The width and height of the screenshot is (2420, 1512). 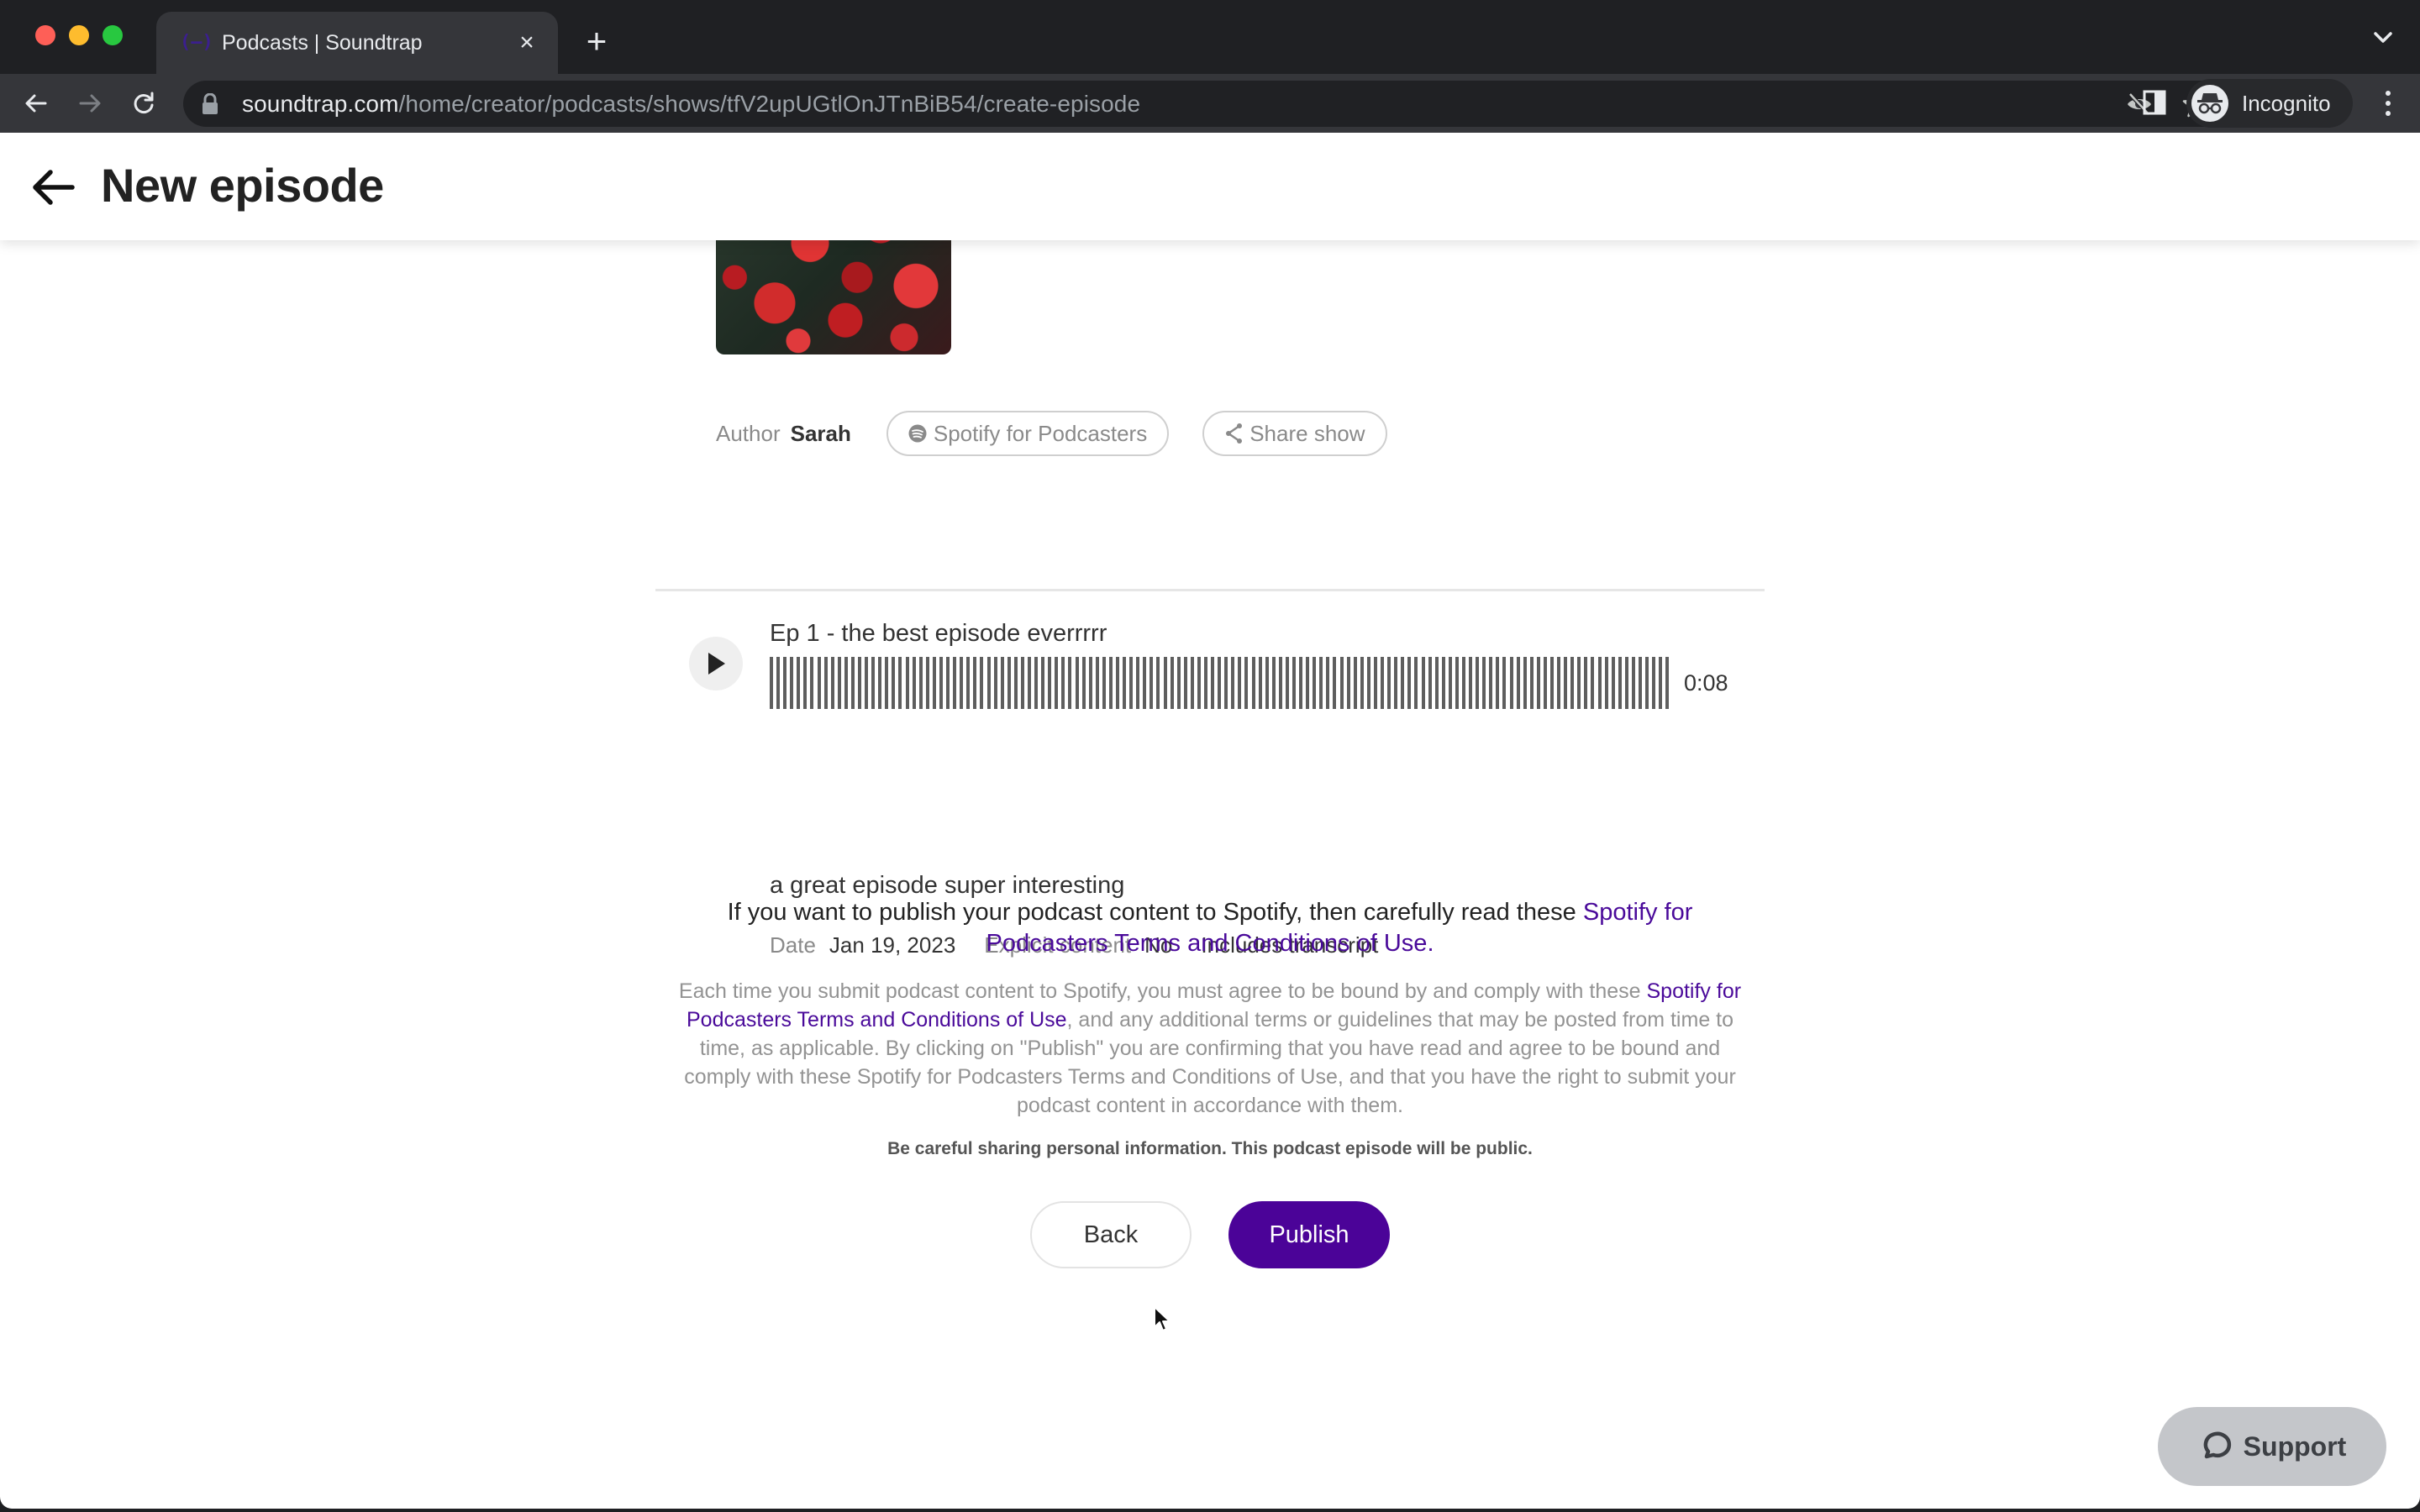 What do you see at coordinates (938, 633) in the screenshot?
I see `episode-title: Ep 1 - the best episode everrrrr` at bounding box center [938, 633].